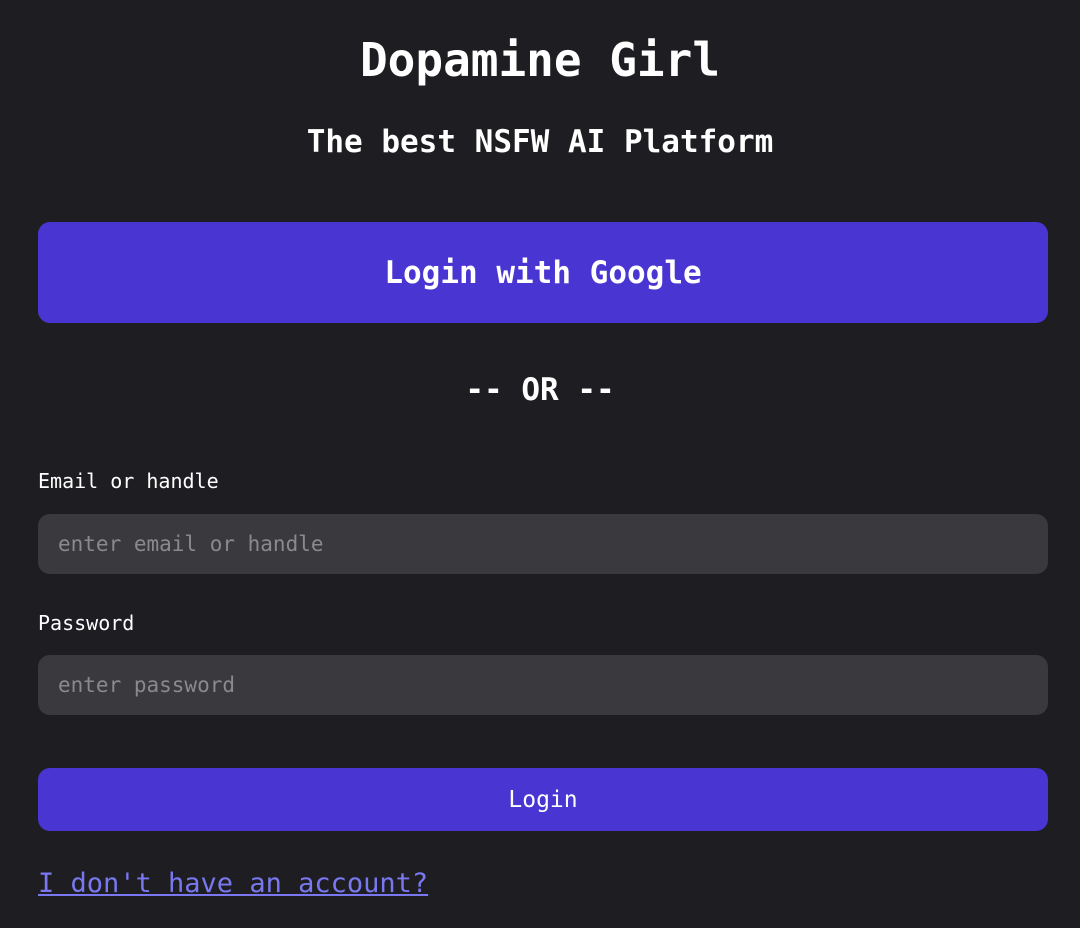 The image size is (1080, 928). I want to click on login-with-google-button: Login with Google, so click(543, 272).